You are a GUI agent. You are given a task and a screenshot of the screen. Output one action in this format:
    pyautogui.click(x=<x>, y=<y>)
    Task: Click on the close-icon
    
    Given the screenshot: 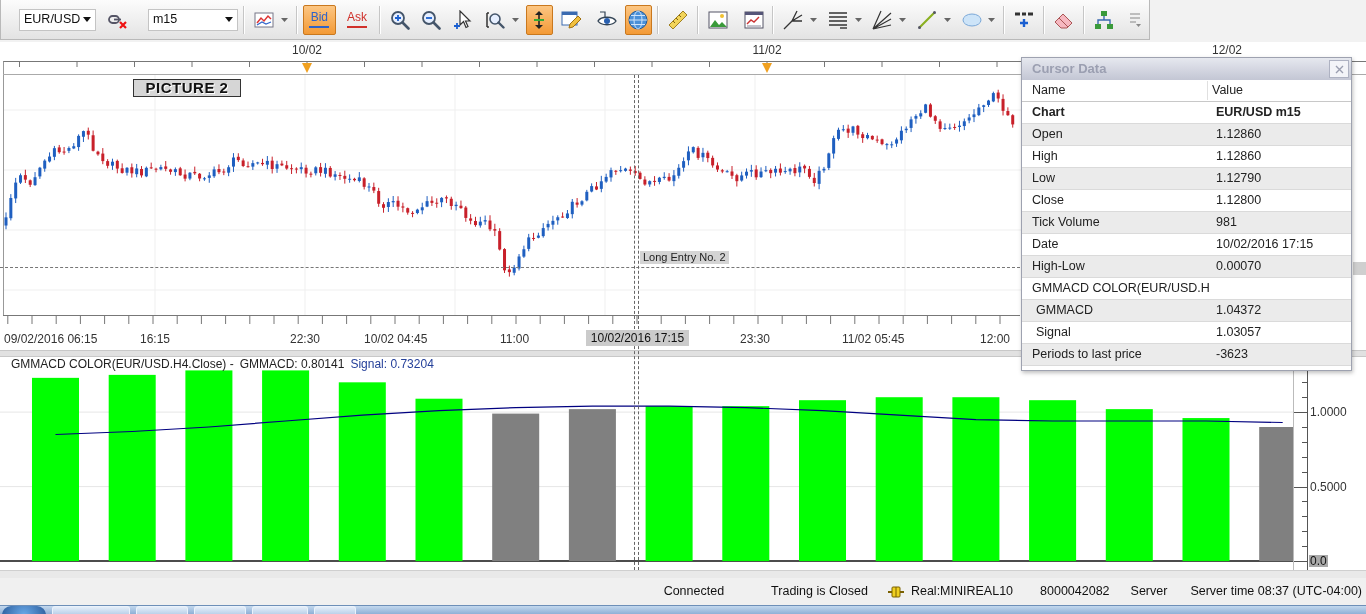 What is the action you would take?
    pyautogui.click(x=1339, y=69)
    